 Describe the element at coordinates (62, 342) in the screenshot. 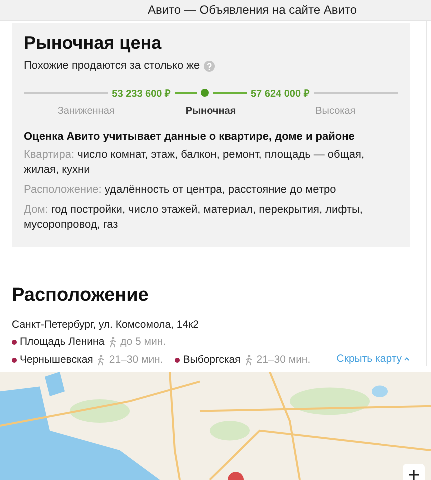

I see `metro-station: Площадь Ленина` at that location.